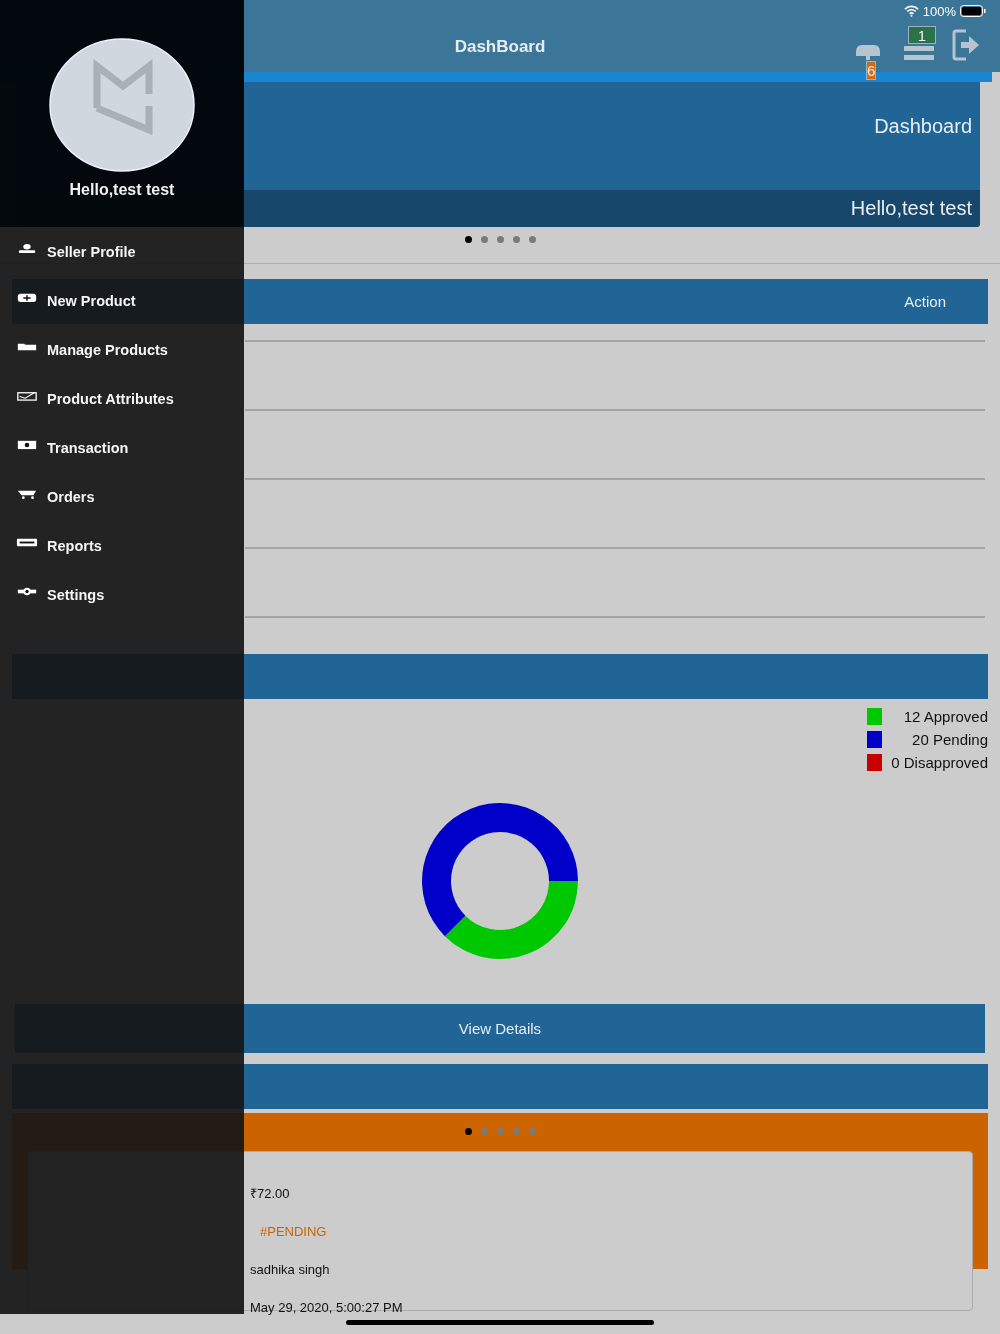 This screenshot has width=1000, height=1334. I want to click on field-value: May 29, 2020, 5:00:27 PM, so click(326, 1307).